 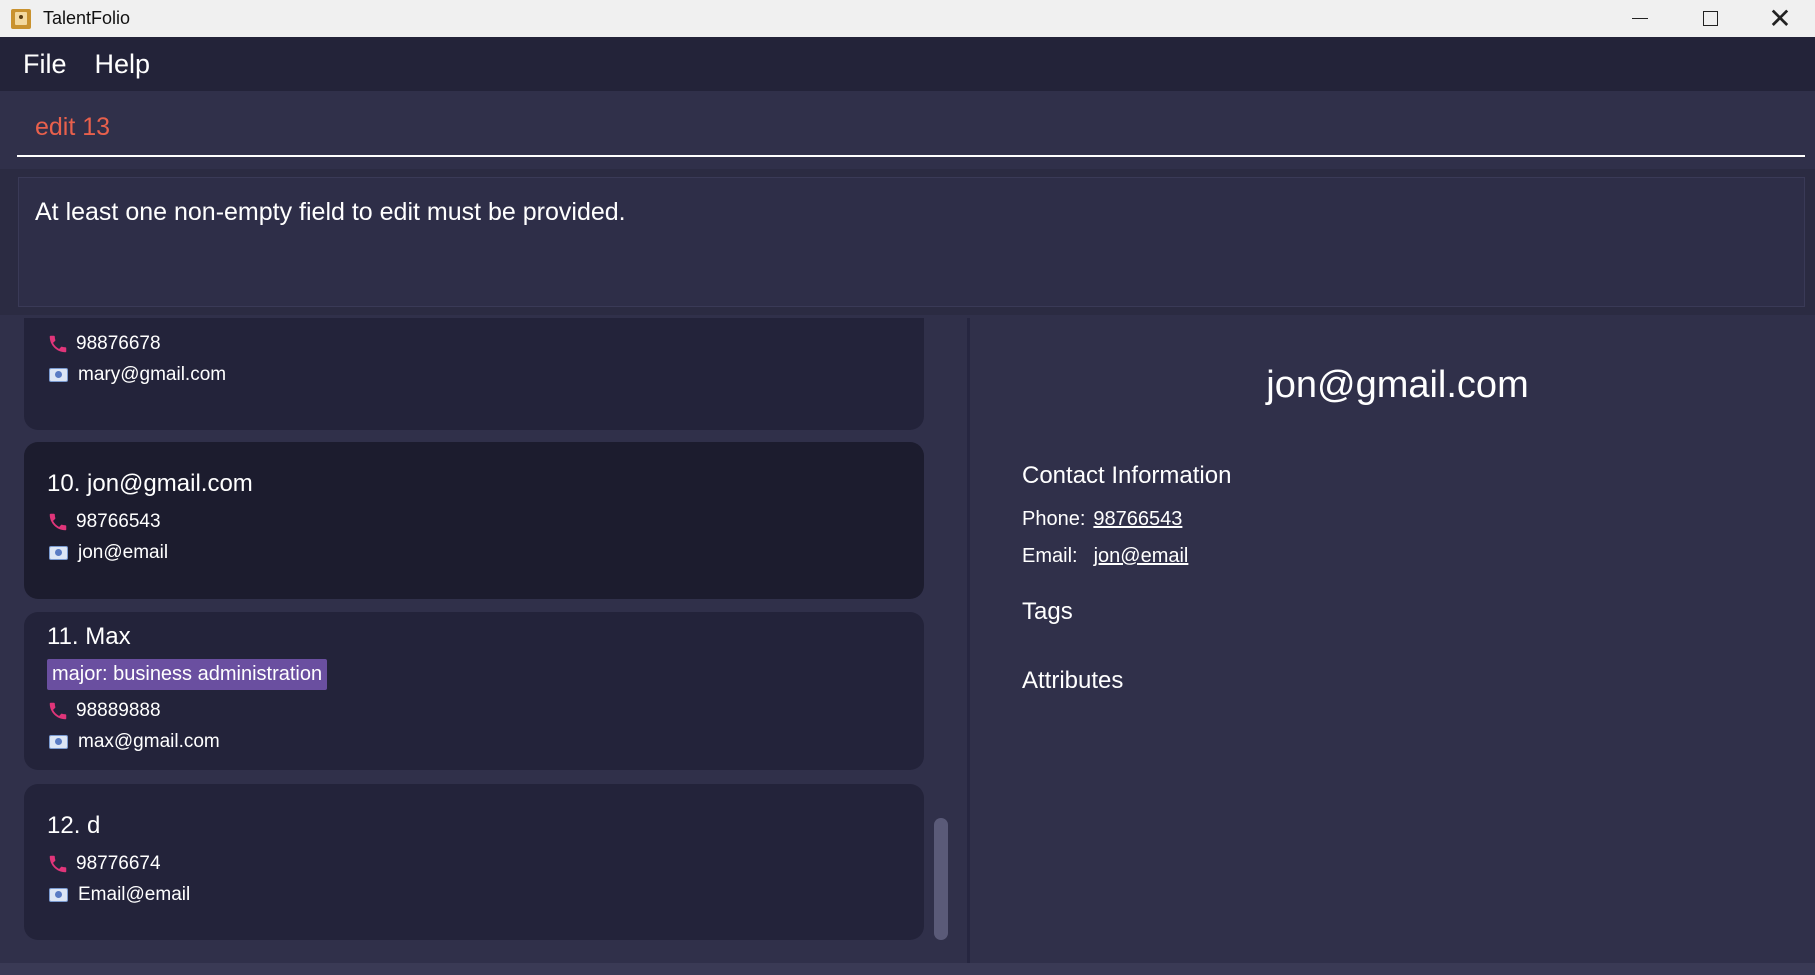 What do you see at coordinates (1137, 519) in the screenshot?
I see `phone-link: 98766543` at bounding box center [1137, 519].